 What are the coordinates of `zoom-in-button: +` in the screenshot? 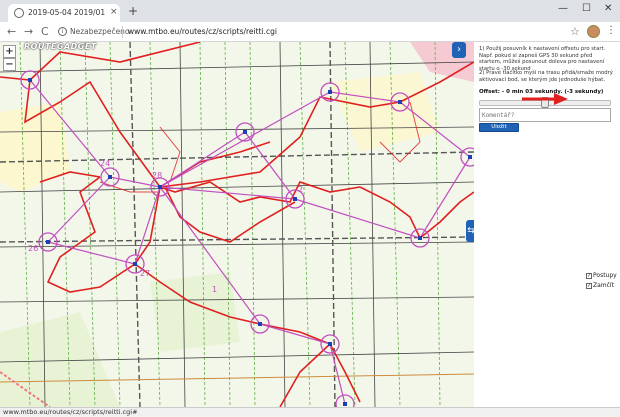 It's located at (9, 51).